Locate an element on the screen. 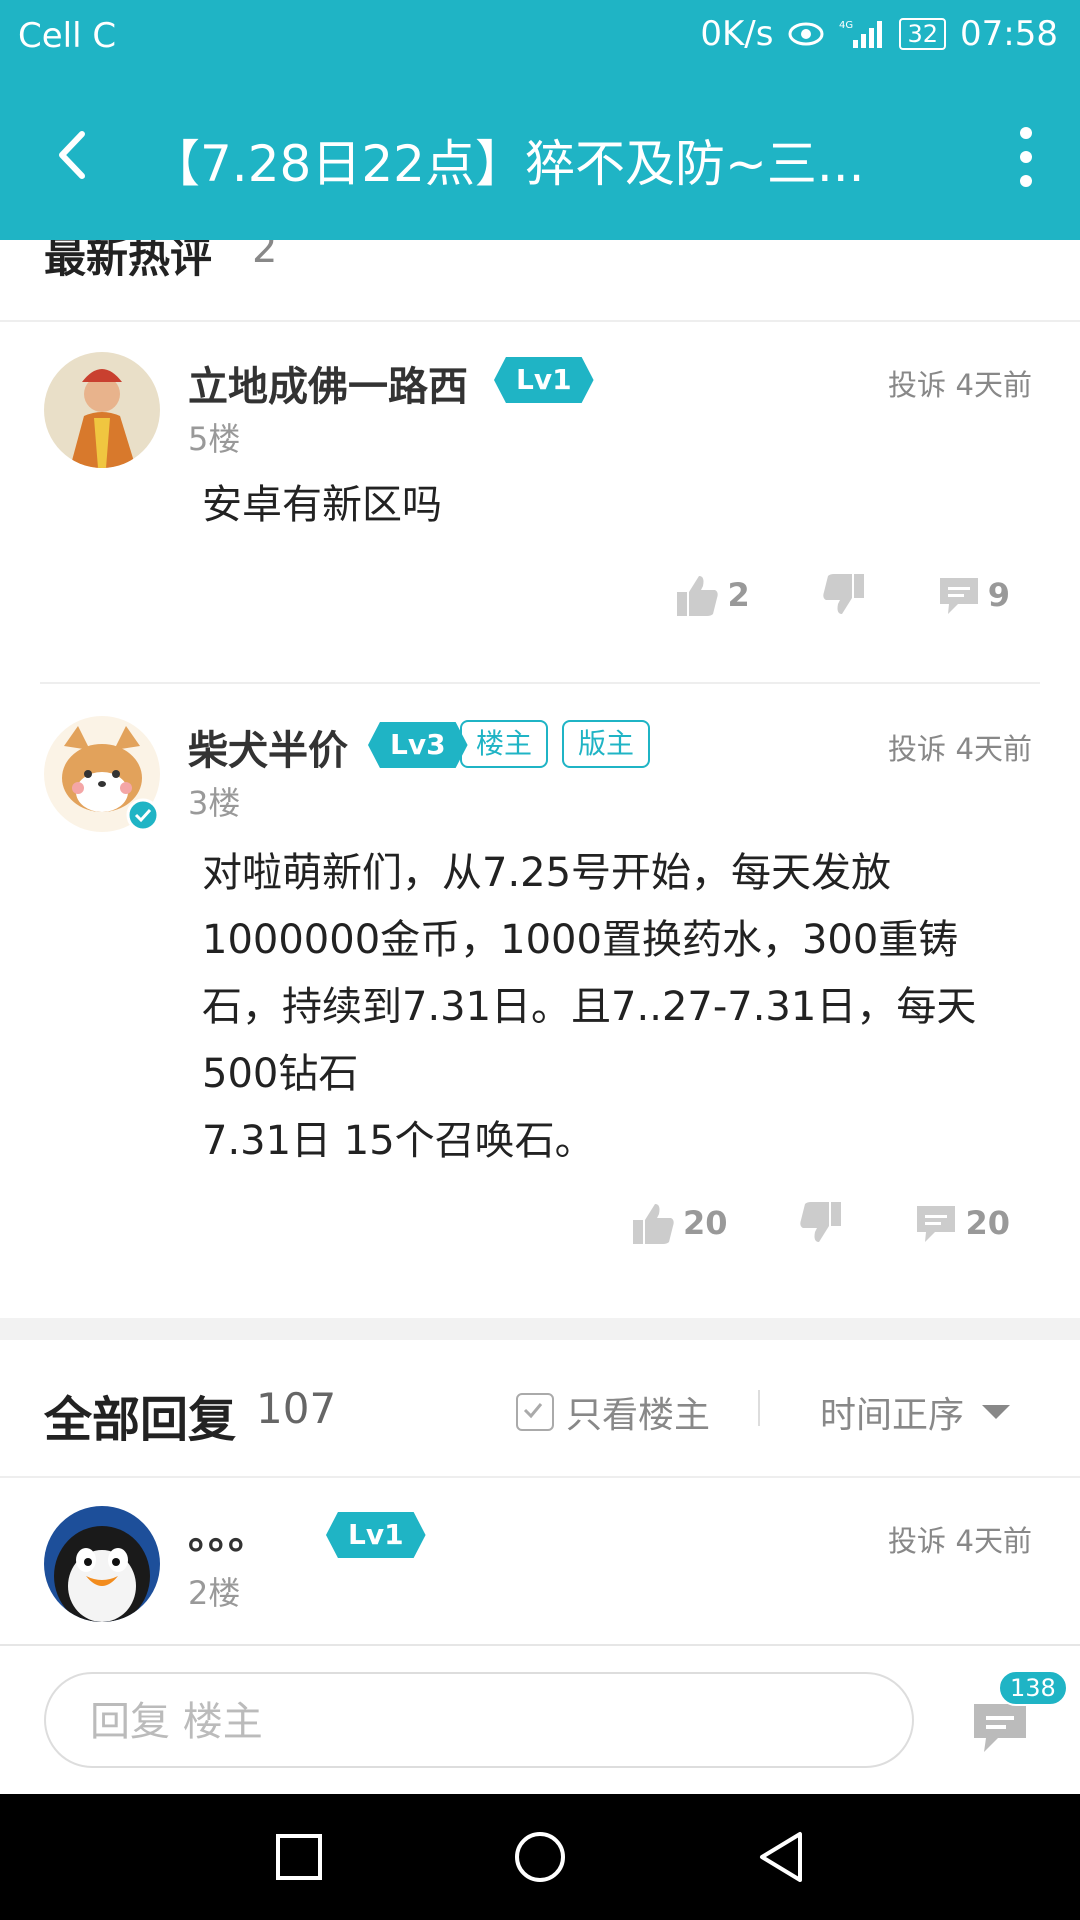  recent-apps-icon is located at coordinates (299, 1857).